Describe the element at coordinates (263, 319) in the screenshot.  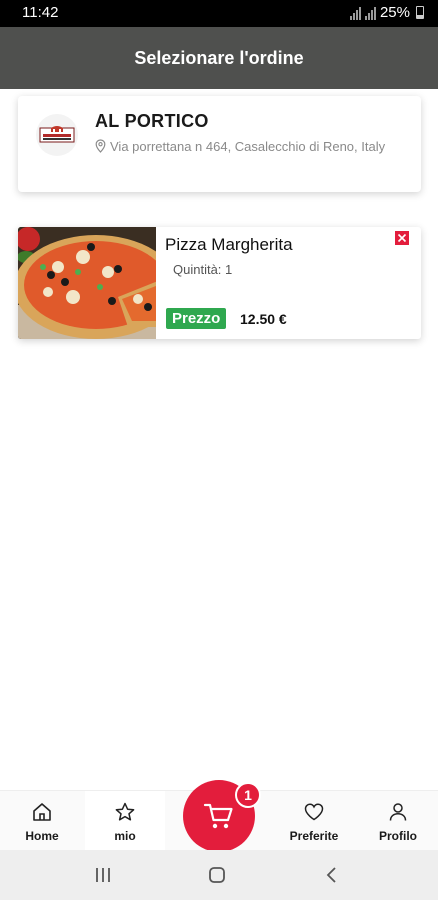
I see `item-price: 12.50 €` at that location.